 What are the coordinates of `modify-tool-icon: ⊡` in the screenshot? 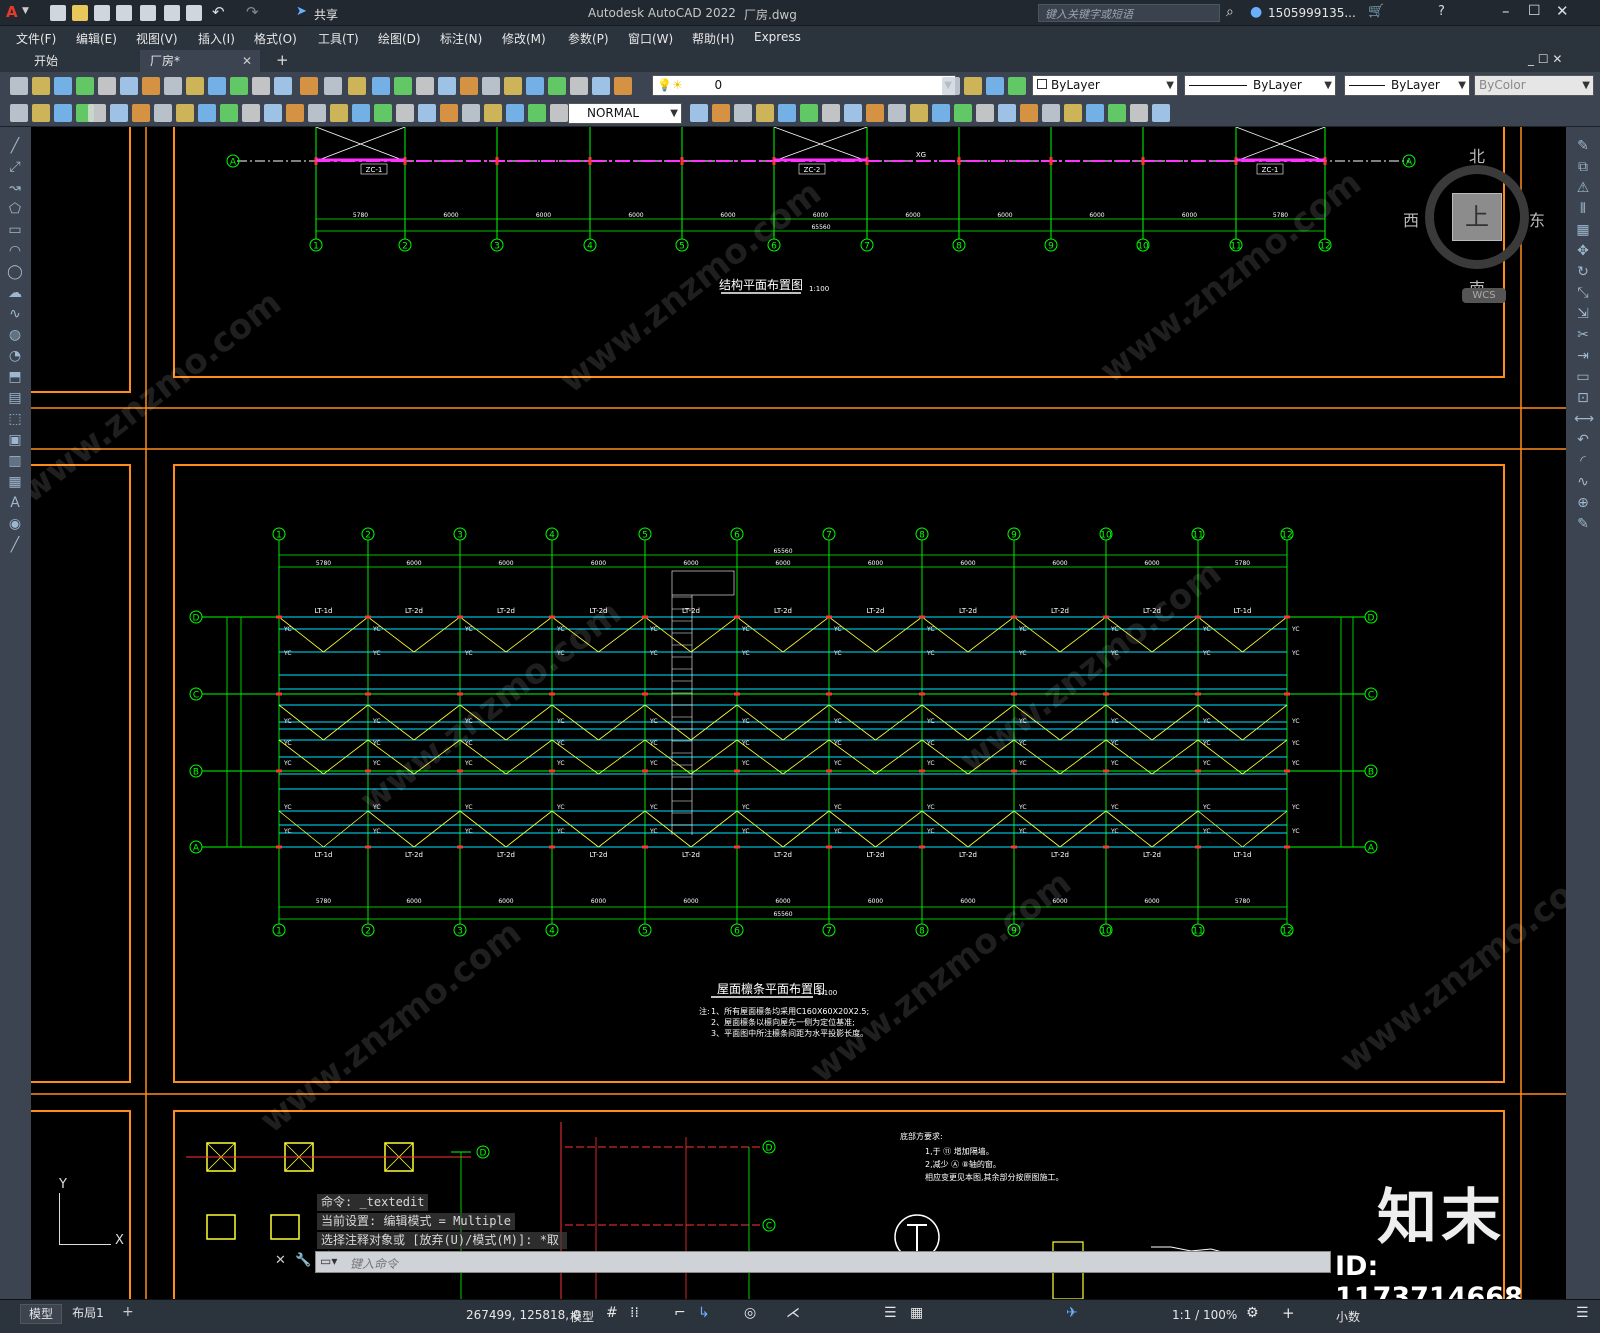 It's located at (1583, 398).